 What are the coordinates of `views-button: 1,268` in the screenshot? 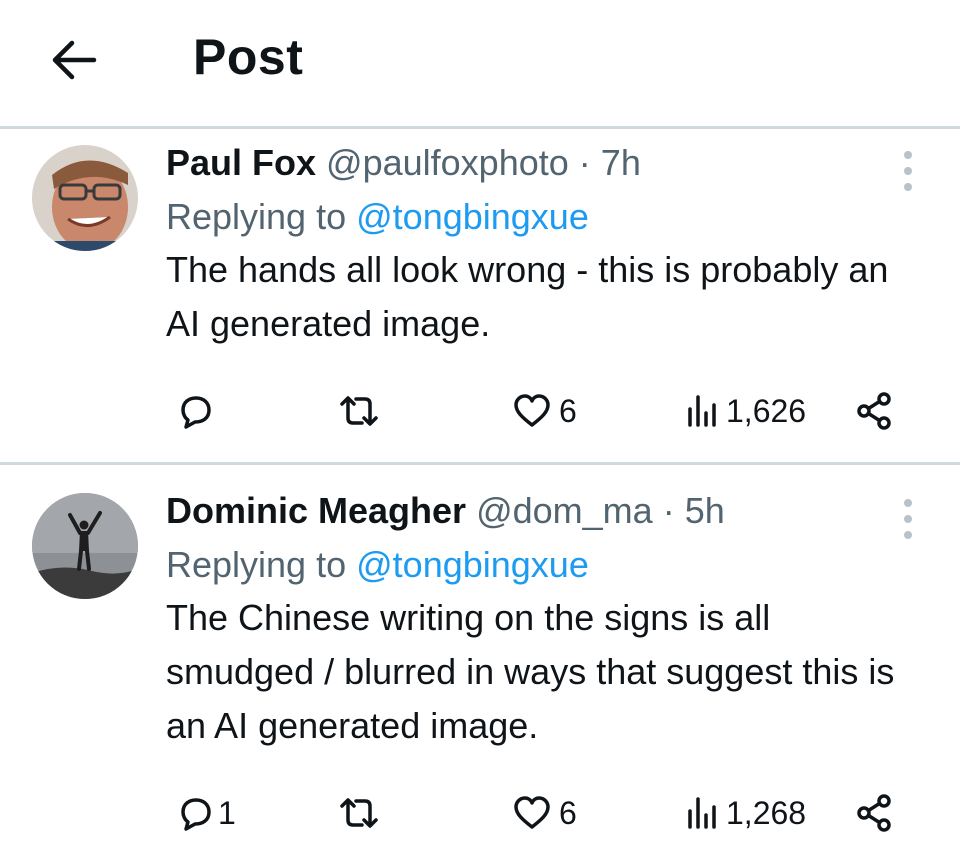 It's located at (746, 813).